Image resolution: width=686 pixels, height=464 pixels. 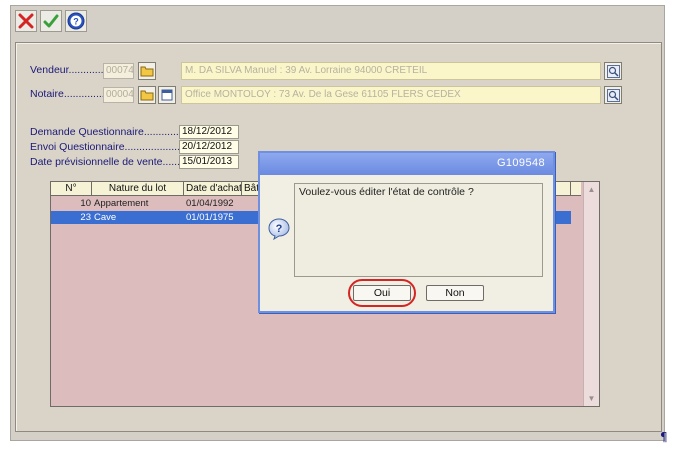 I want to click on validate-button, so click(x=51, y=21).